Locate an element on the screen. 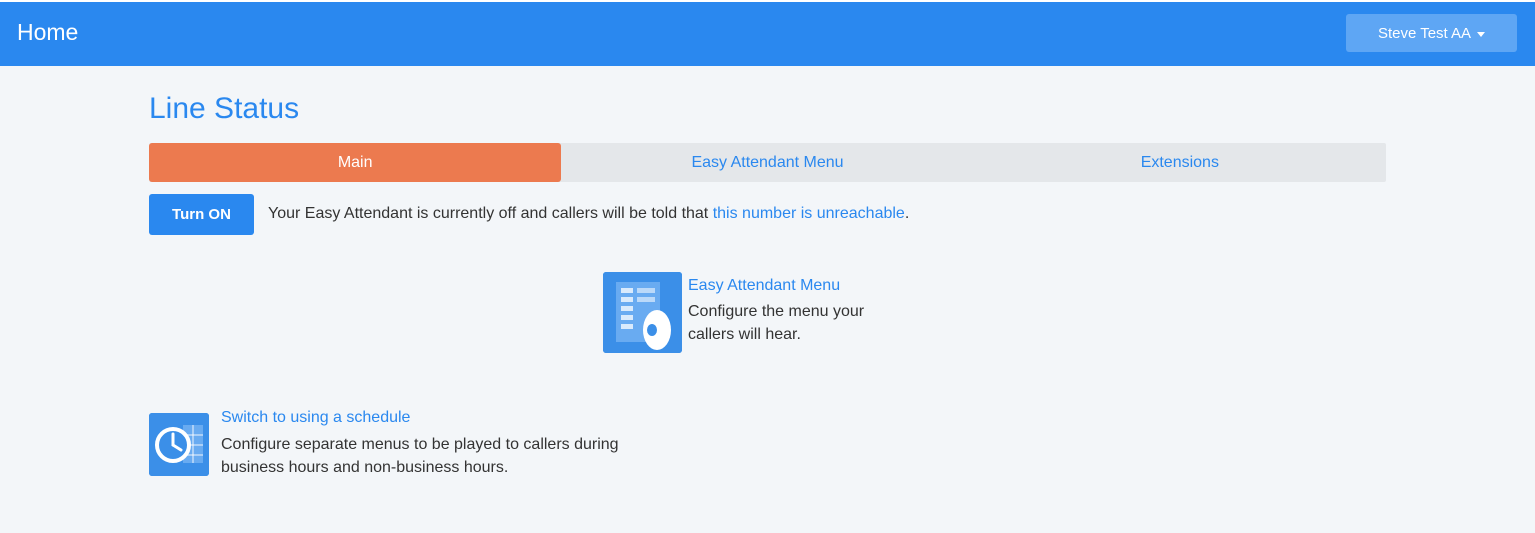  switch-to-schedule-link: Switch to using a schedule is located at coordinates (315, 418).